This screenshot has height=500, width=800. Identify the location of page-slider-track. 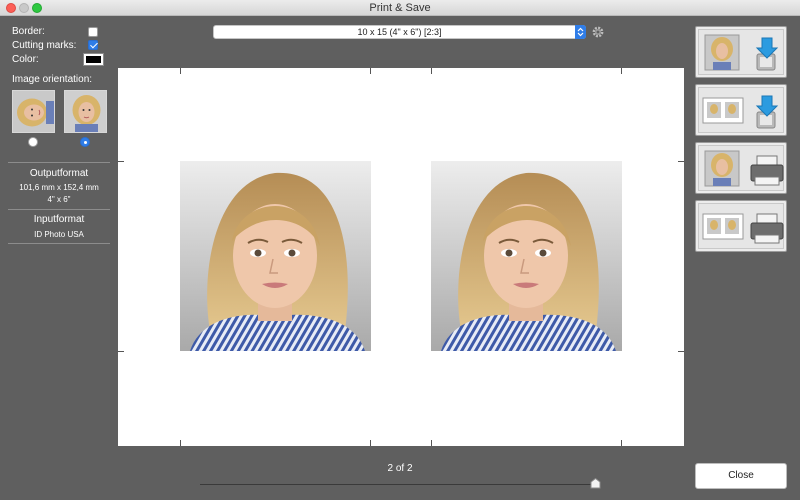
(400, 484).